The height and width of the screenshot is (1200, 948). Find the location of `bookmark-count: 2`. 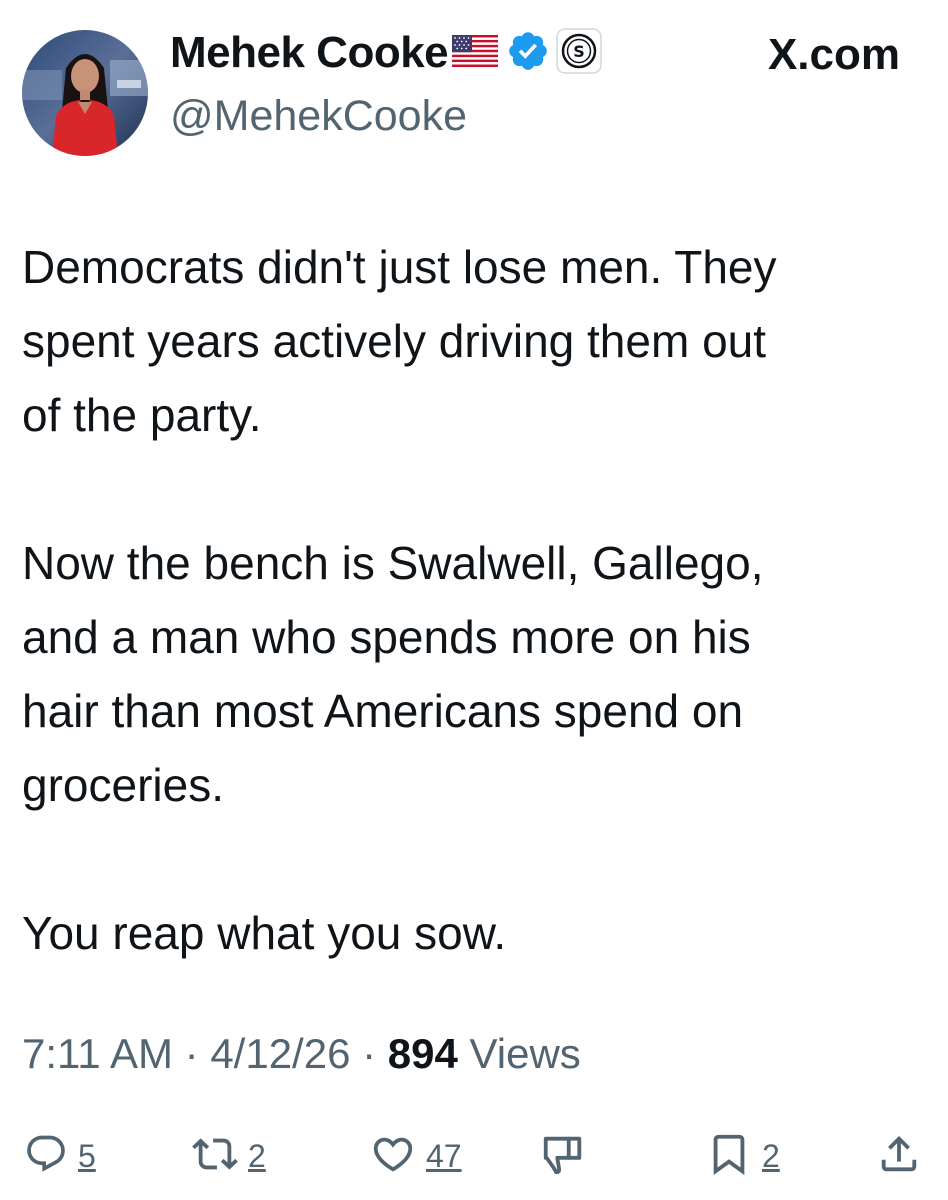

bookmark-count: 2 is located at coordinates (771, 1155).